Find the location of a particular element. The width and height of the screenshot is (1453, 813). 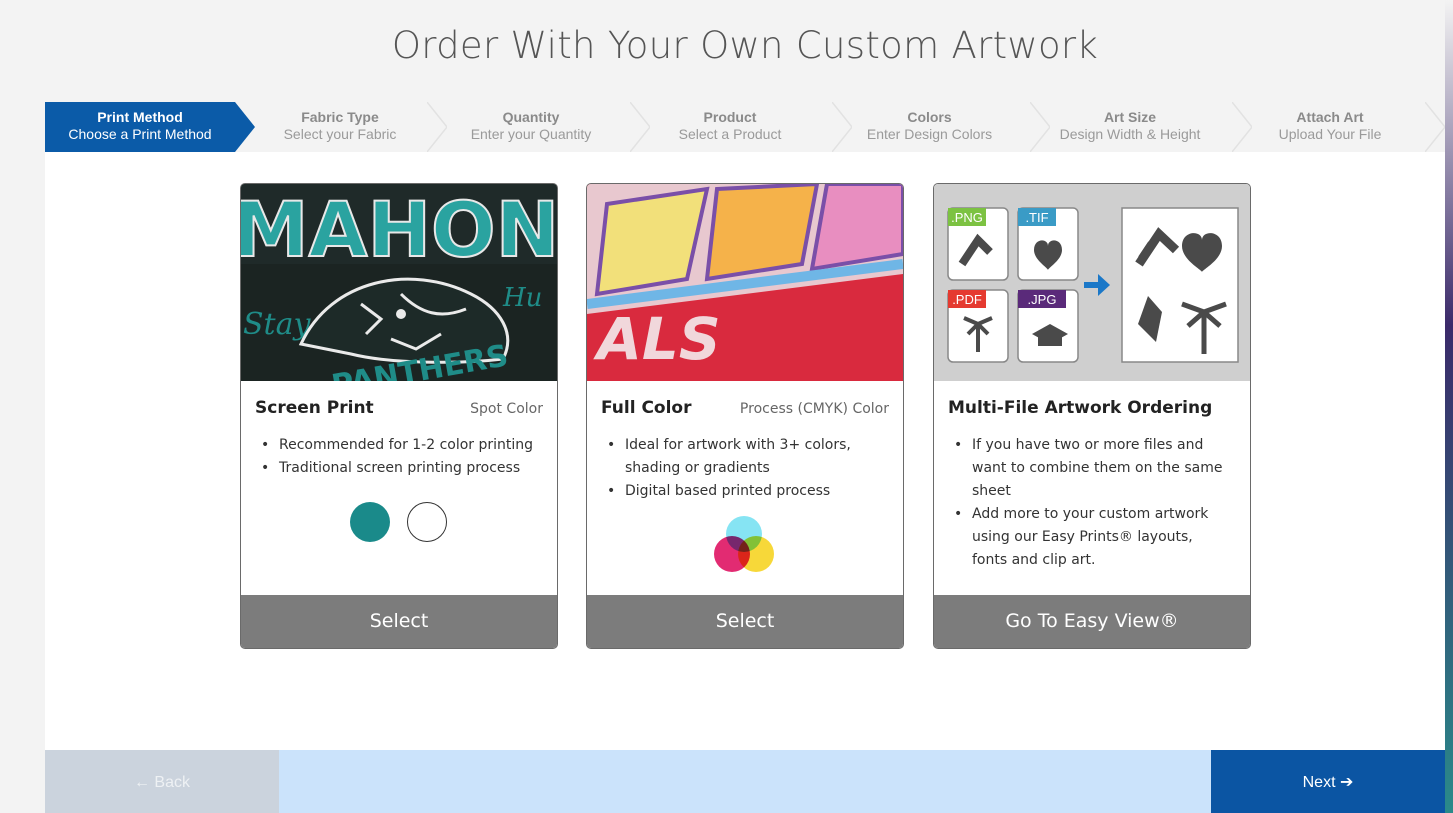

full-color-image: ALS is located at coordinates (745, 282).